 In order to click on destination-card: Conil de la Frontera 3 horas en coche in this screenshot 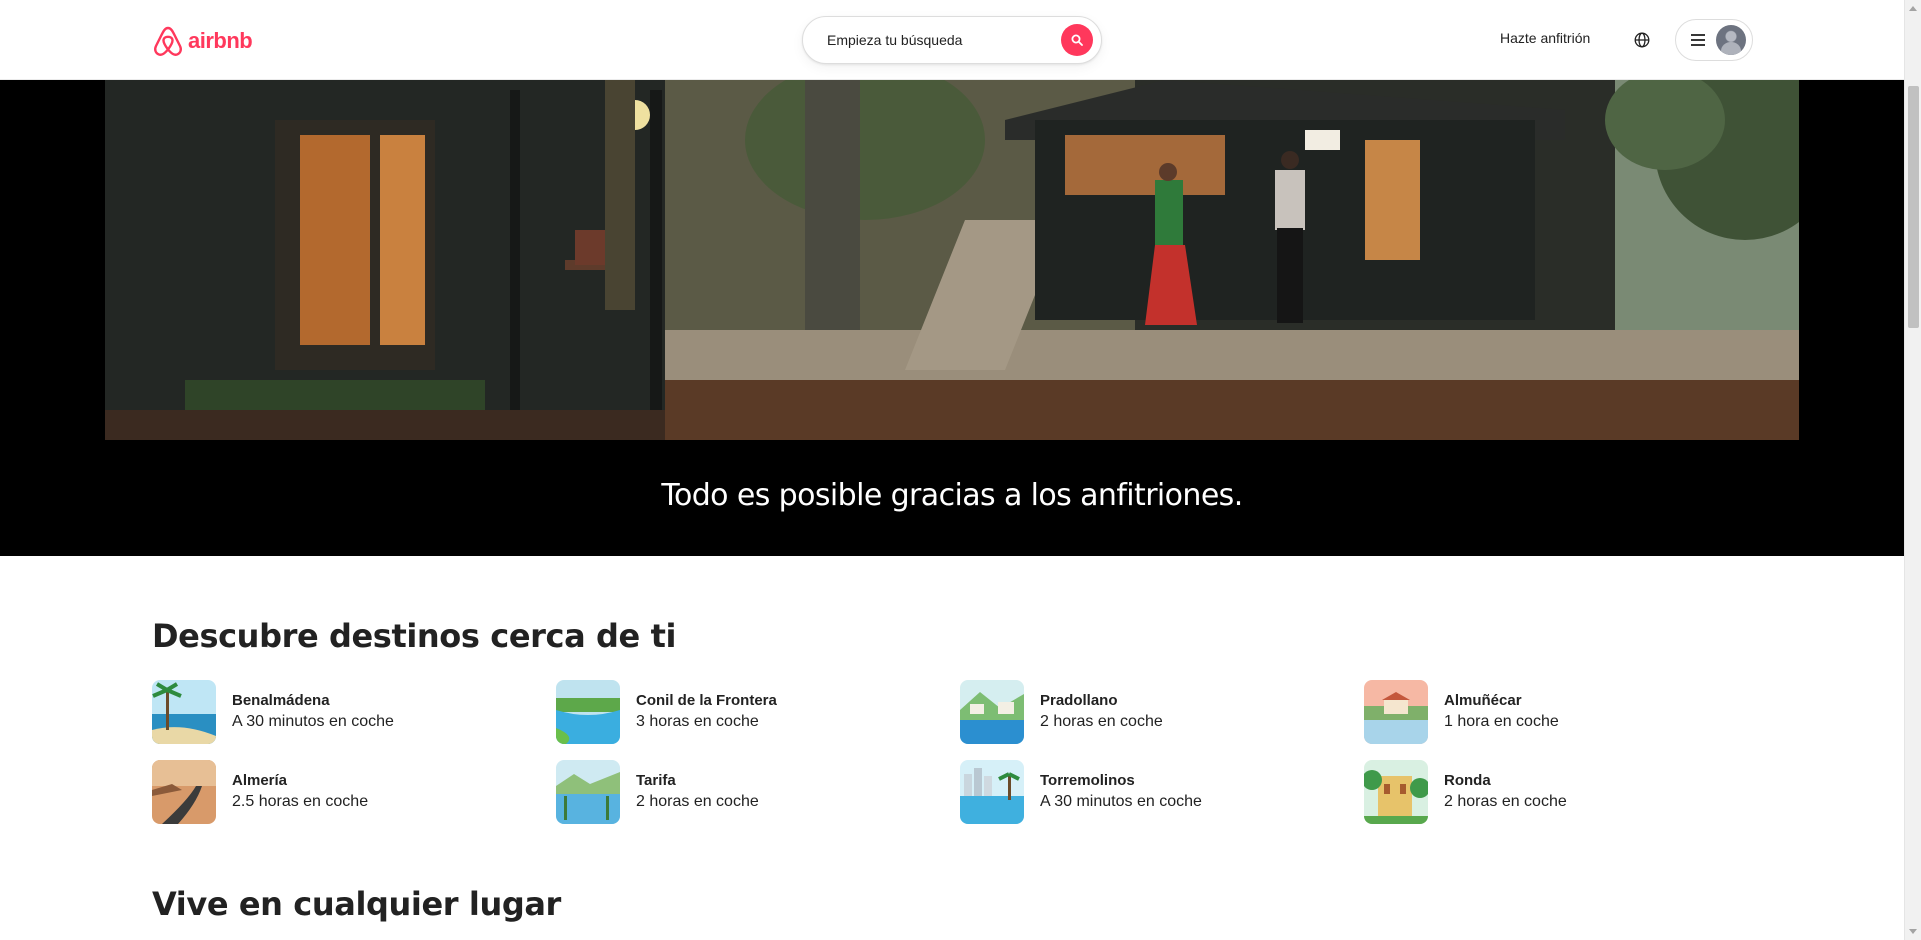, I will do `click(666, 712)`.